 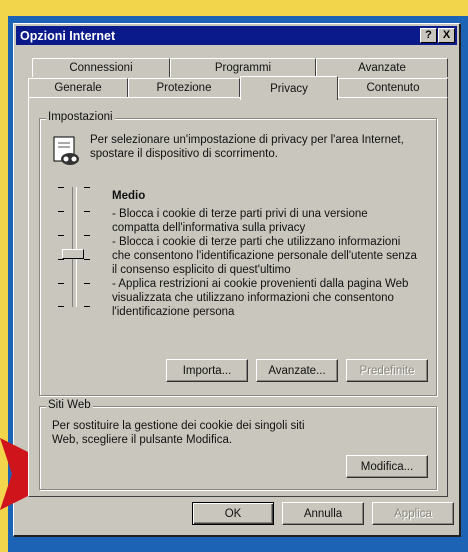 I want to click on privacy-level-slider, so click(x=74, y=248).